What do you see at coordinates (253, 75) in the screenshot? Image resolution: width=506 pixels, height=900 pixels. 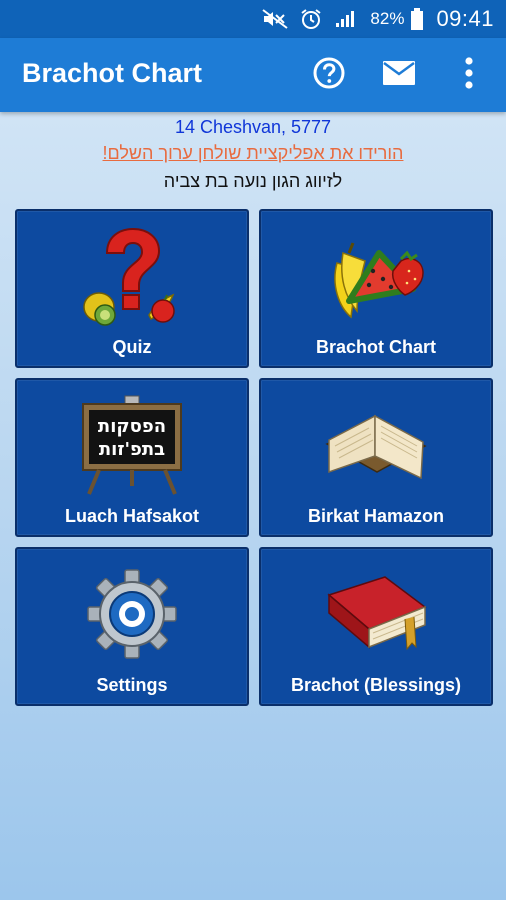 I see `app-bar: Brachot Chart` at bounding box center [253, 75].